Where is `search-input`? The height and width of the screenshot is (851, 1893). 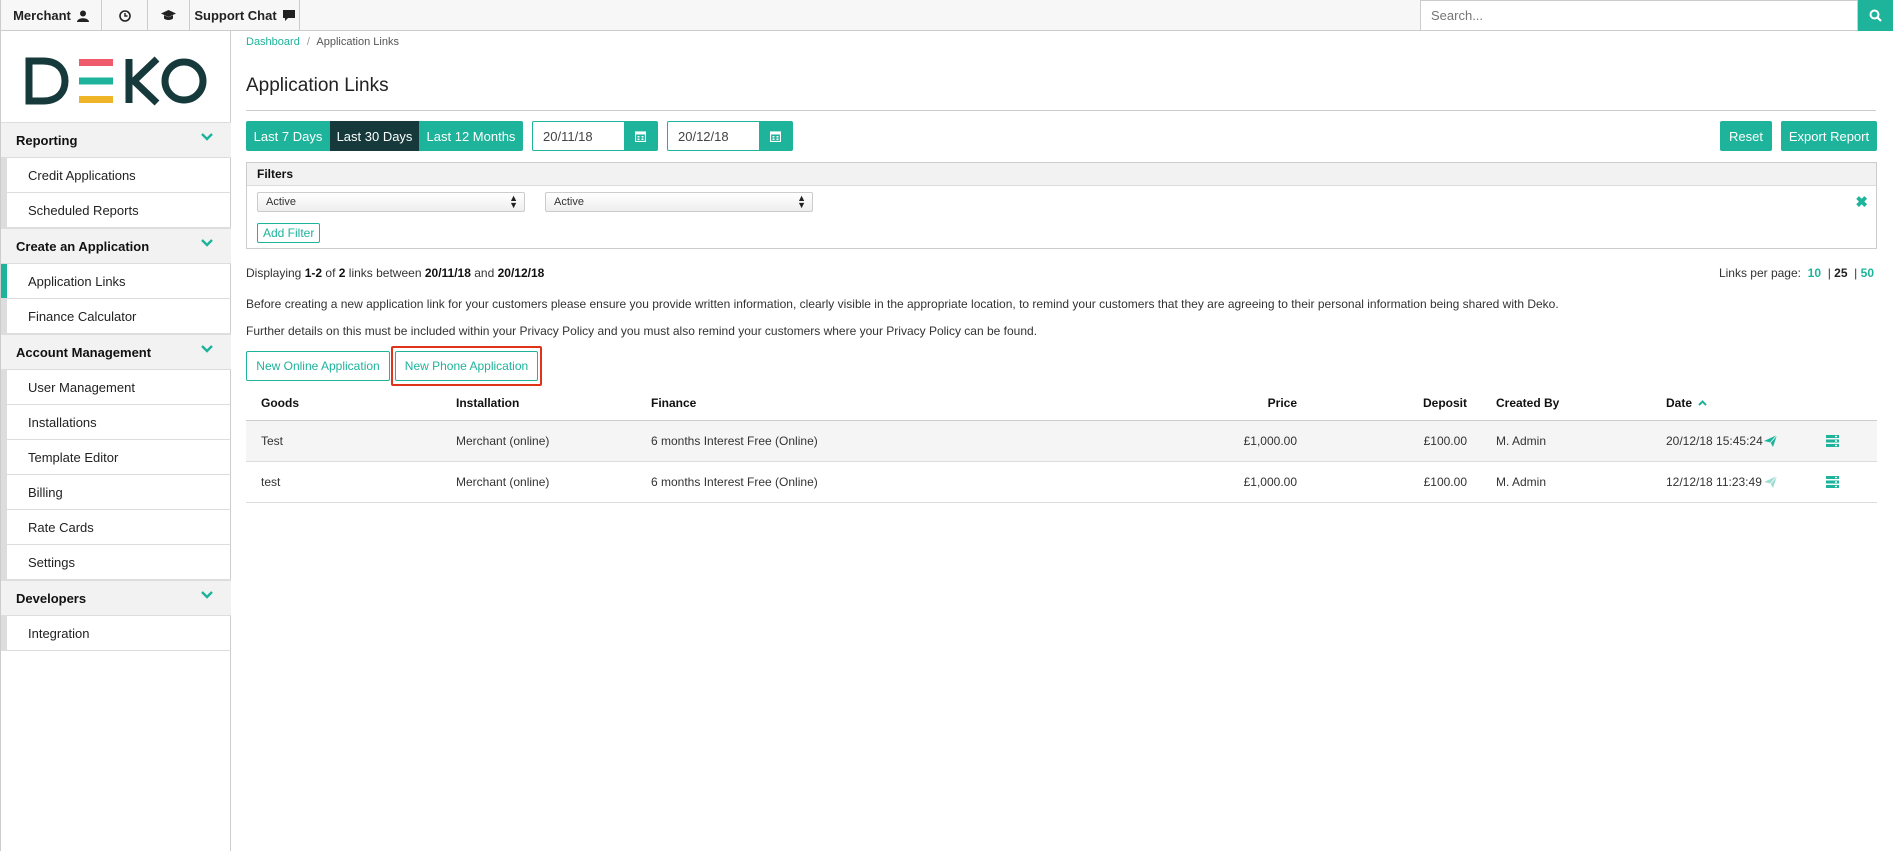
search-input is located at coordinates (1639, 15).